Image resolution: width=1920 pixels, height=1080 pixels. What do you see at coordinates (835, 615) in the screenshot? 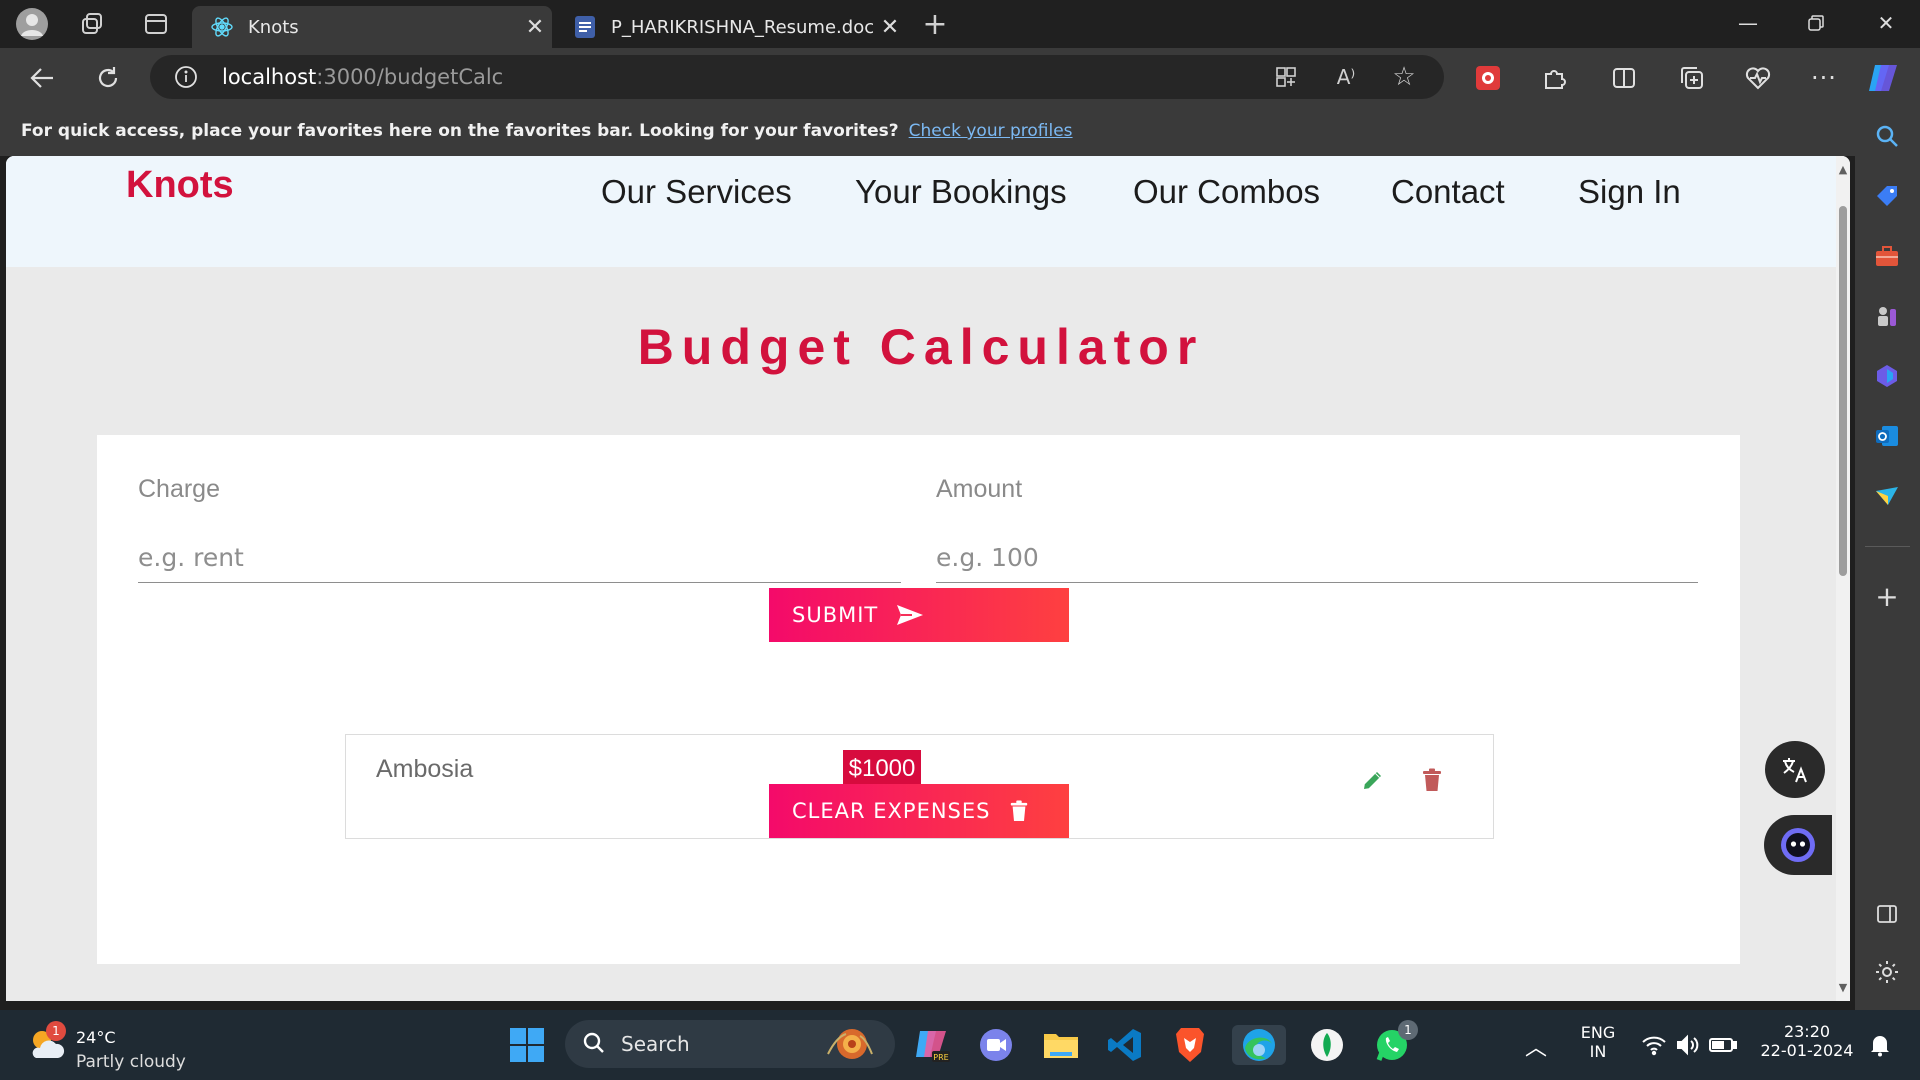
I see `submit-label: SUBMIT` at bounding box center [835, 615].